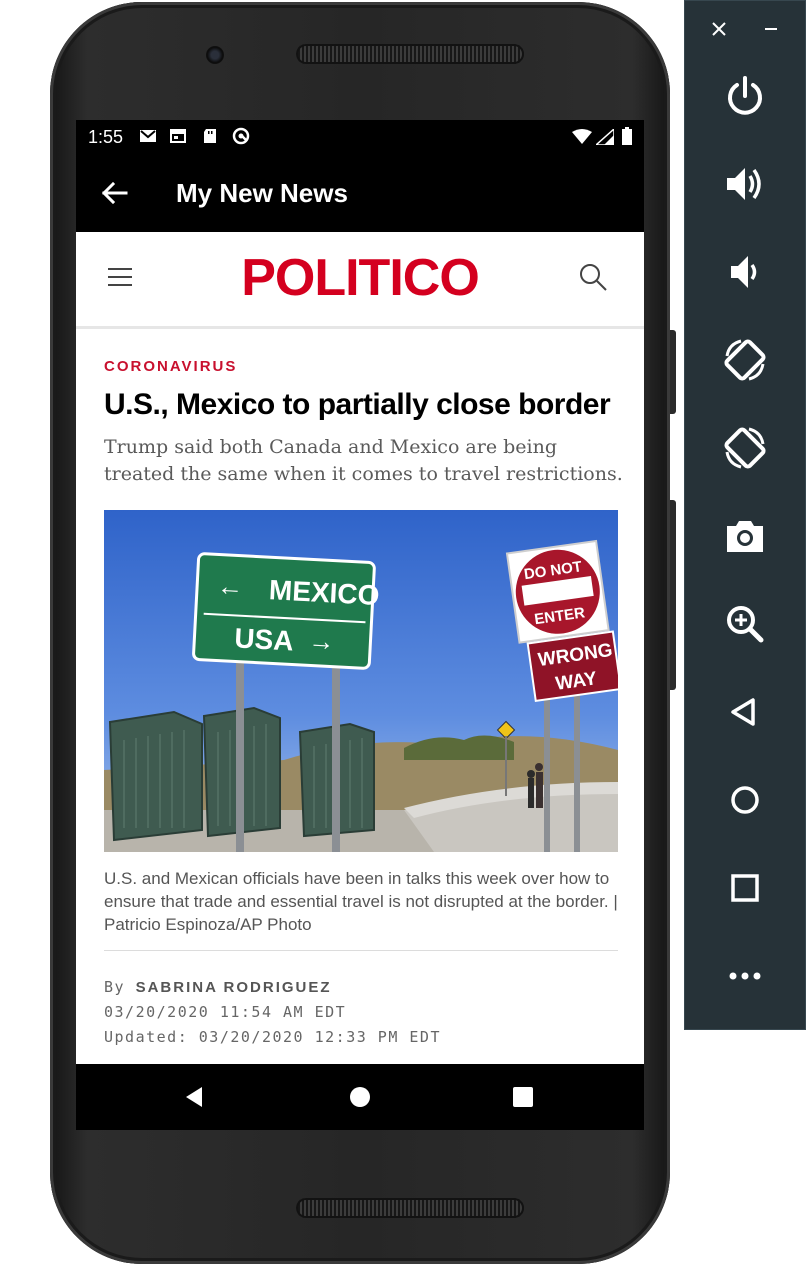 The height and width of the screenshot is (1280, 806). Describe the element at coordinates (745, 888) in the screenshot. I see `overview-icon` at that location.